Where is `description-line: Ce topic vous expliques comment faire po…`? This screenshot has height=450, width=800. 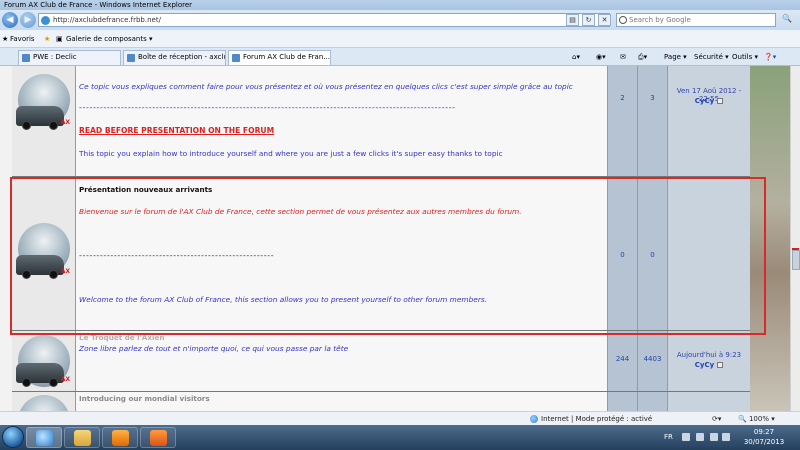 description-line: Ce topic vous expliques comment faire po… is located at coordinates (326, 86).